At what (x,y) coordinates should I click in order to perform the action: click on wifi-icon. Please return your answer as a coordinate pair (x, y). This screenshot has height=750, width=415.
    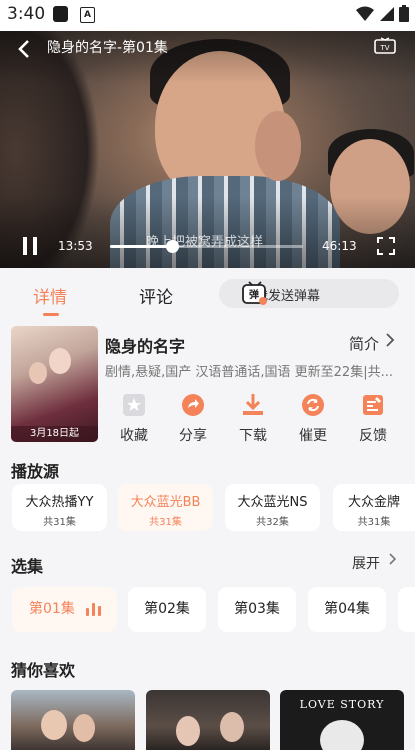
    Looking at the image, I should click on (365, 13).